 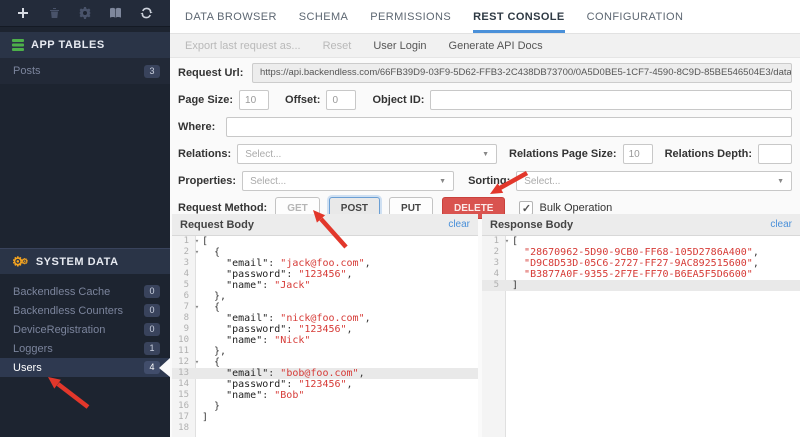 What do you see at coordinates (68, 45) in the screenshot?
I see `app-tables-title: APP TABLES` at bounding box center [68, 45].